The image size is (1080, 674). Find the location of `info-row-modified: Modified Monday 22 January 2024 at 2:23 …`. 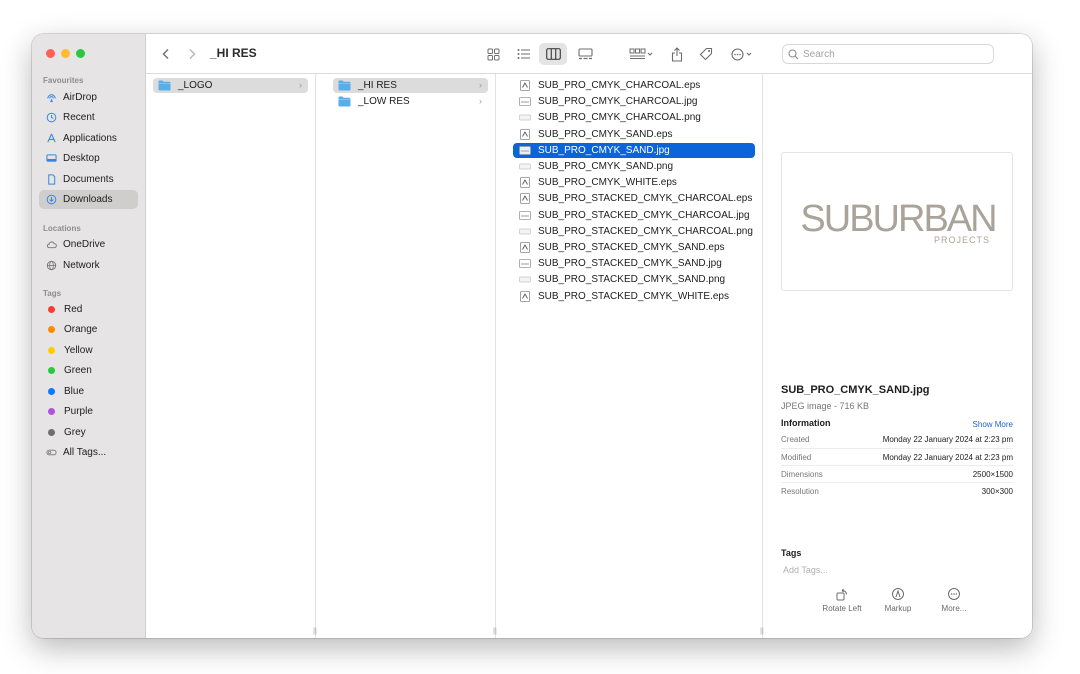

info-row-modified: Modified Monday 22 January 2024 at 2:23 … is located at coordinates (897, 456).